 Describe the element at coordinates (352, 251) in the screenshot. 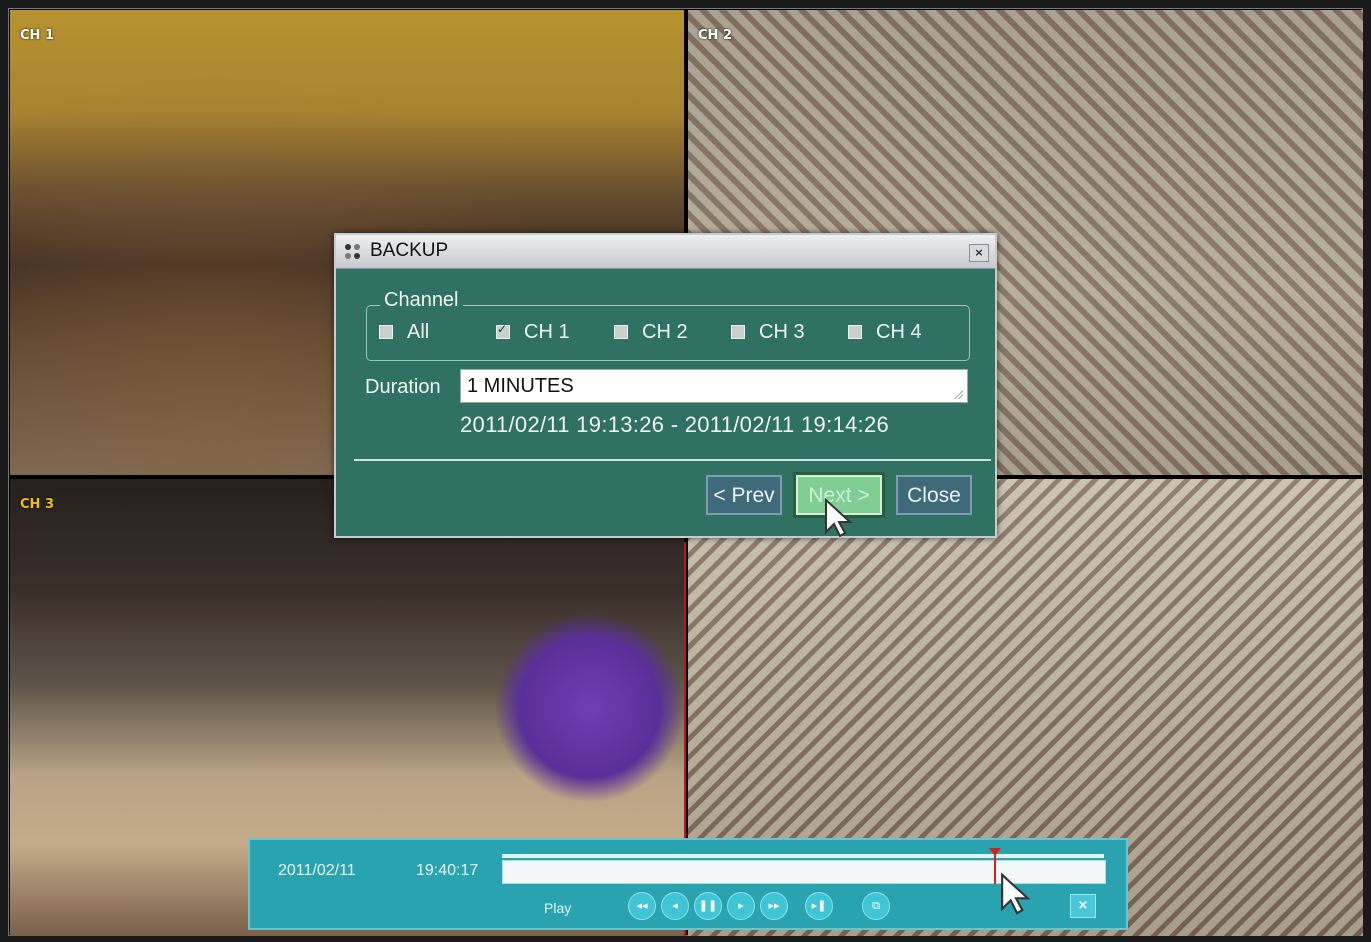

I see `backup-icon` at that location.